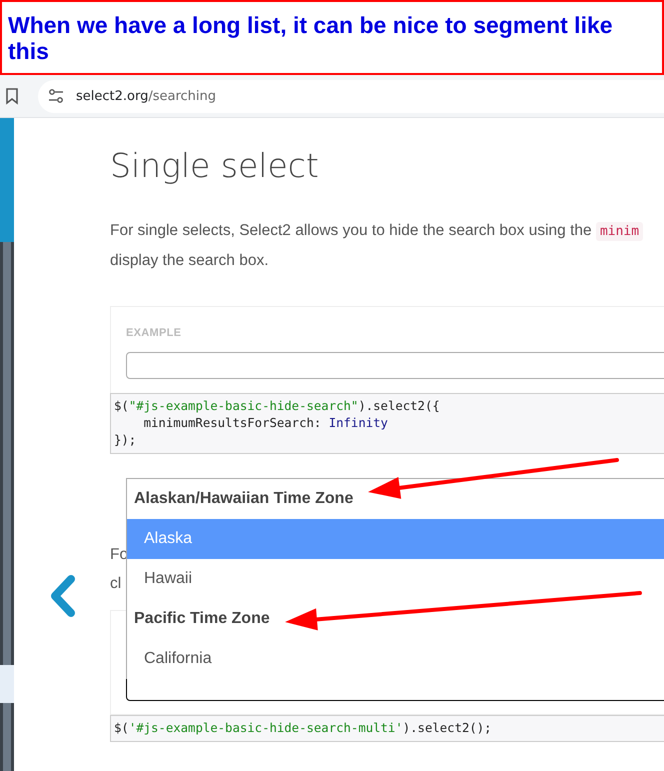 The width and height of the screenshot is (664, 771). What do you see at coordinates (244, 499) in the screenshot?
I see `group-header: Alaskan/Hawaiian Time Zone` at bounding box center [244, 499].